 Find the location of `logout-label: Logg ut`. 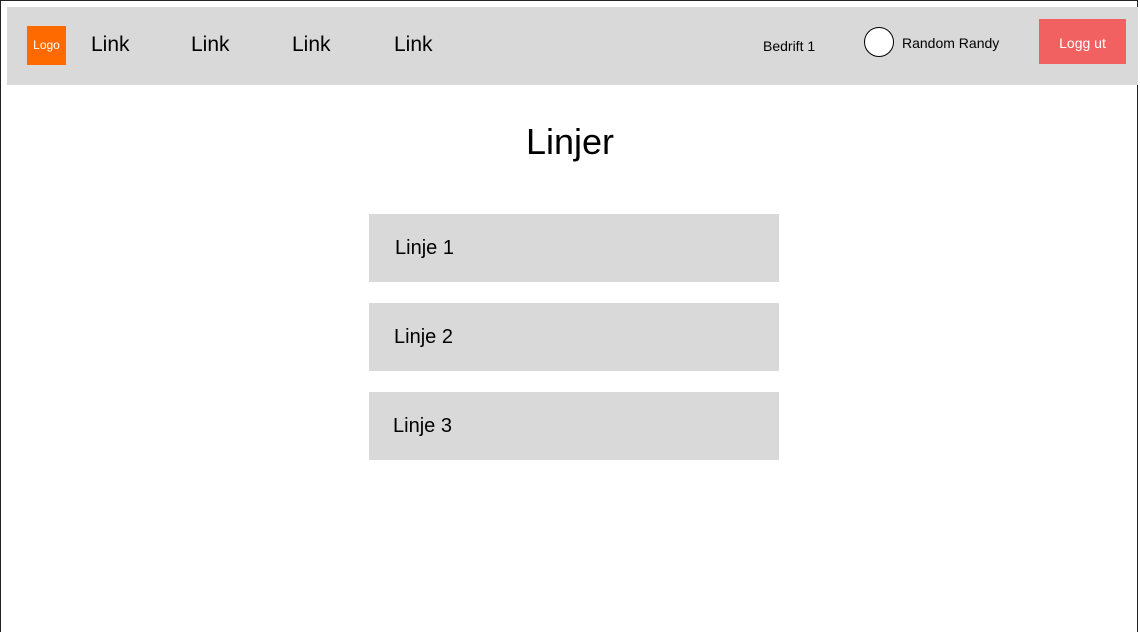

logout-label: Logg ut is located at coordinates (1082, 42).